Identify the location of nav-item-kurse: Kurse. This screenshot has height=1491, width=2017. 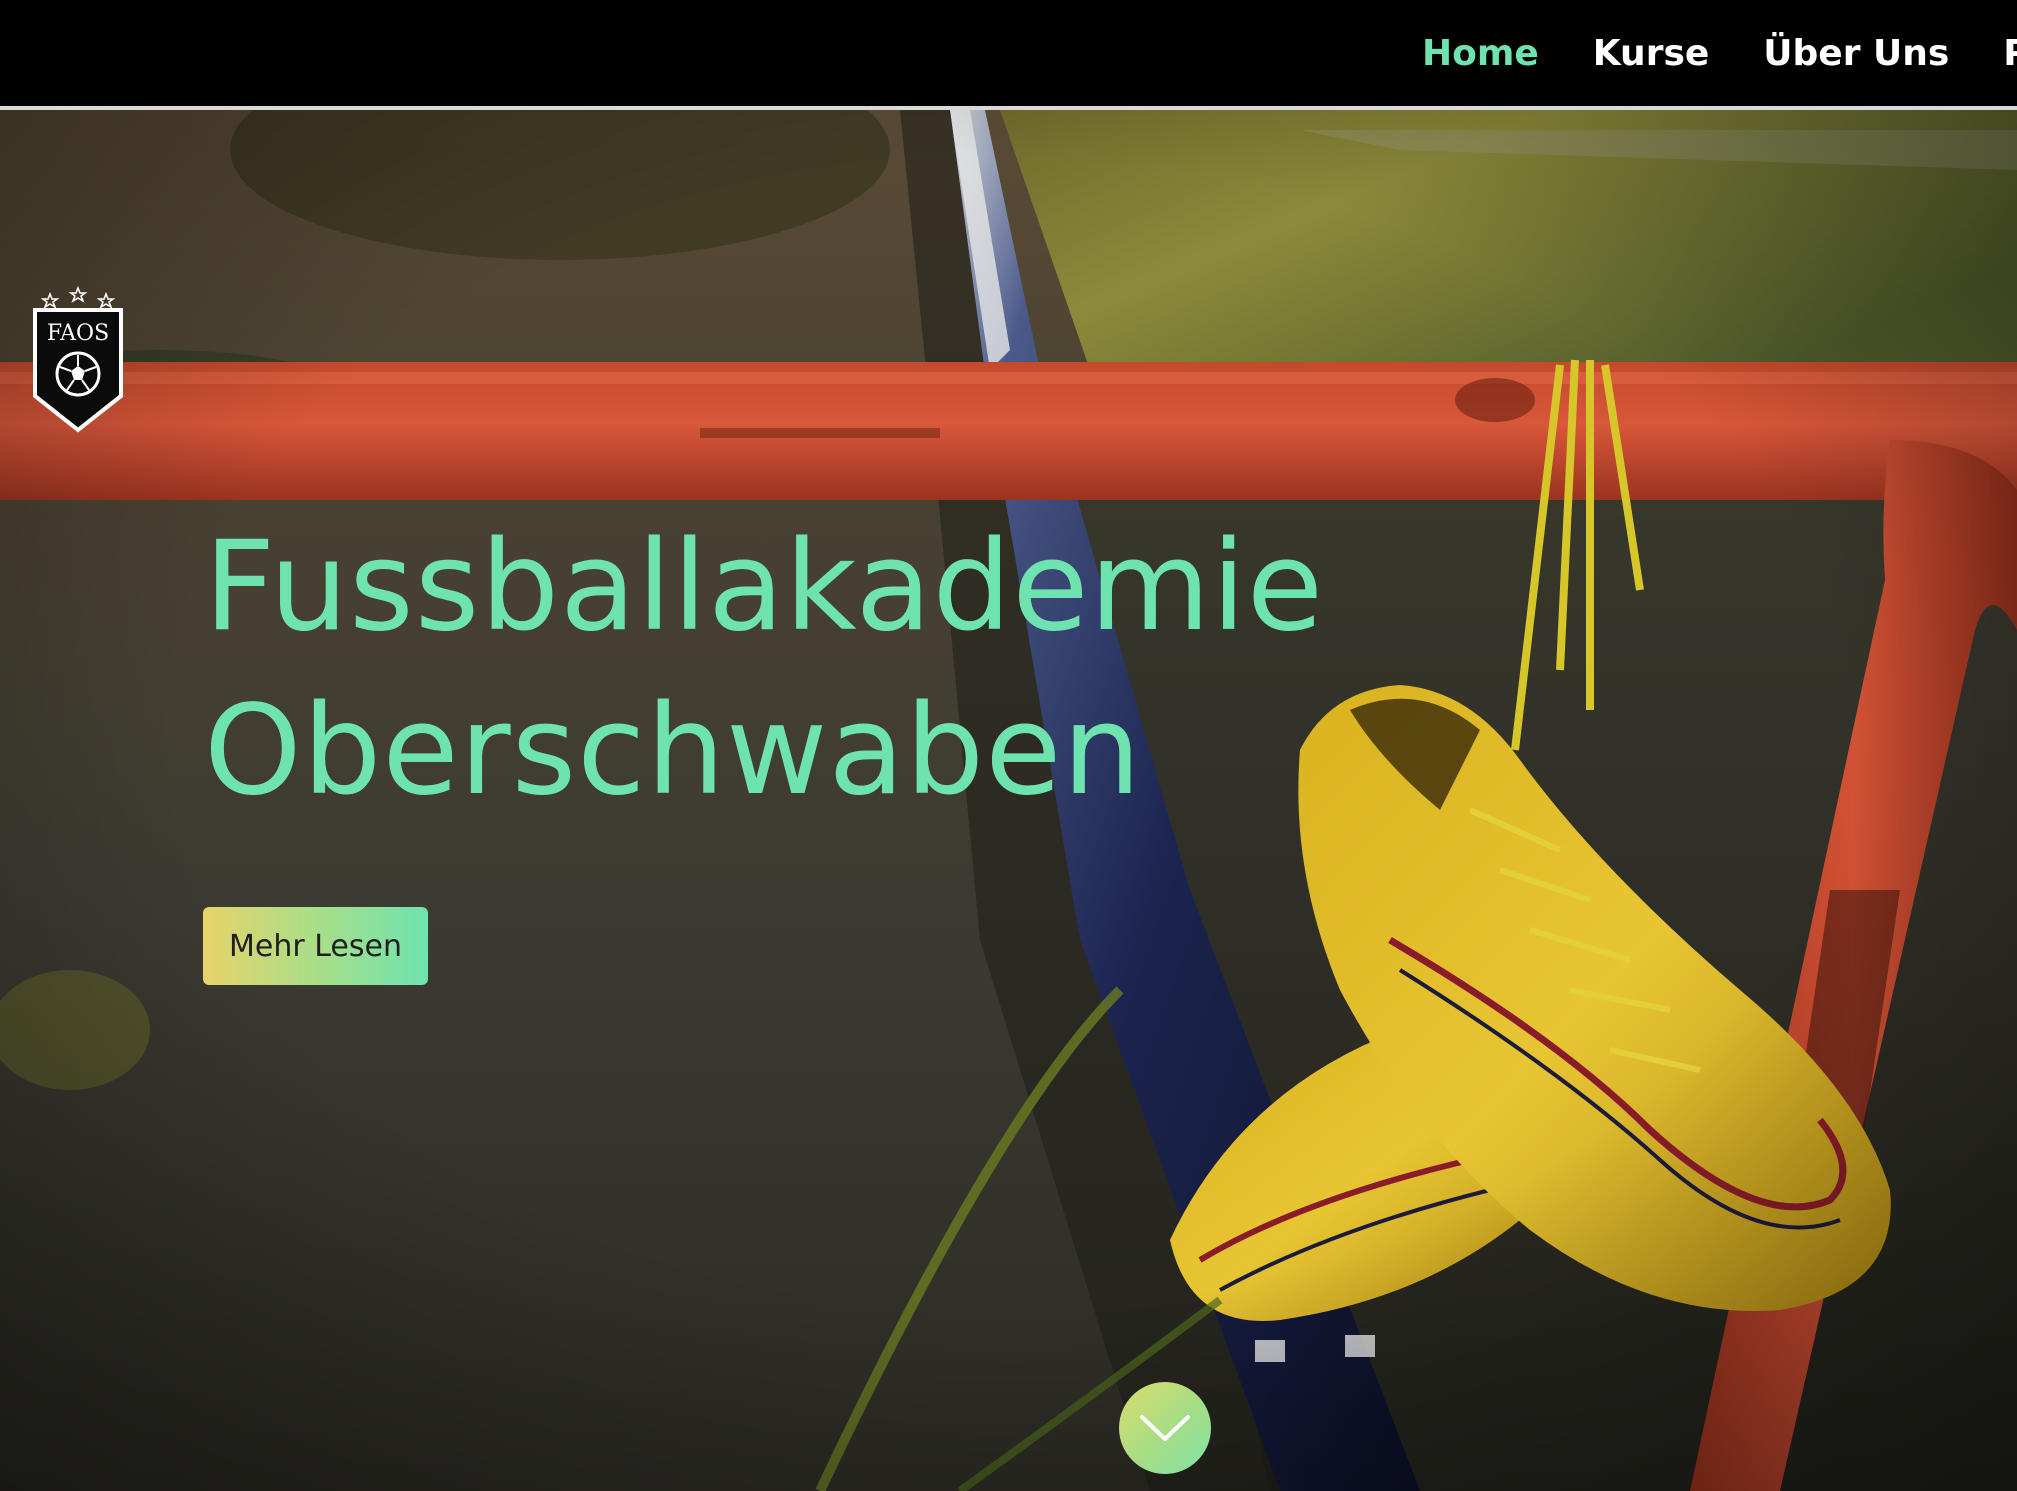
(1651, 53).